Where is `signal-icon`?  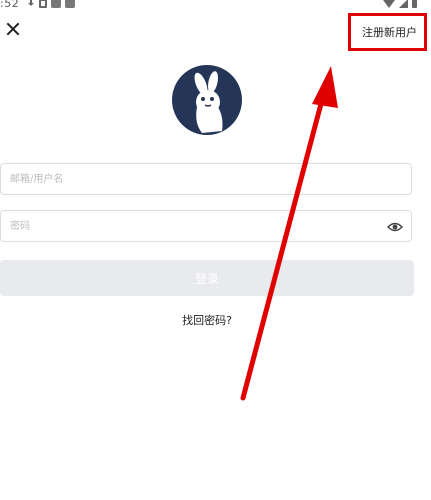
signal-icon is located at coordinates (403, 4).